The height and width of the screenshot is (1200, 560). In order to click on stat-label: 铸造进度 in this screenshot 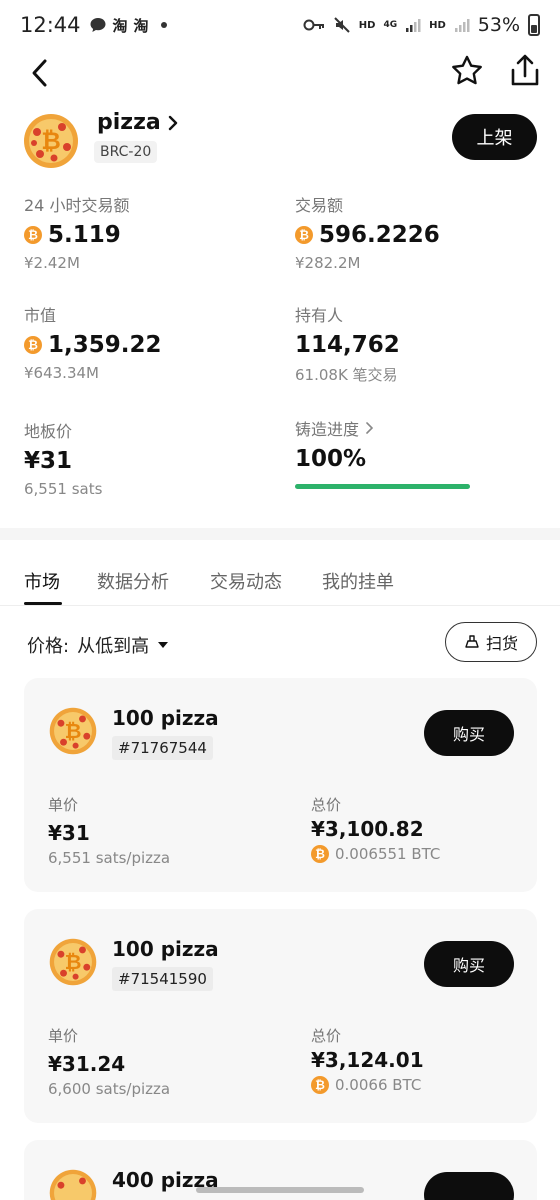, I will do `click(327, 429)`.